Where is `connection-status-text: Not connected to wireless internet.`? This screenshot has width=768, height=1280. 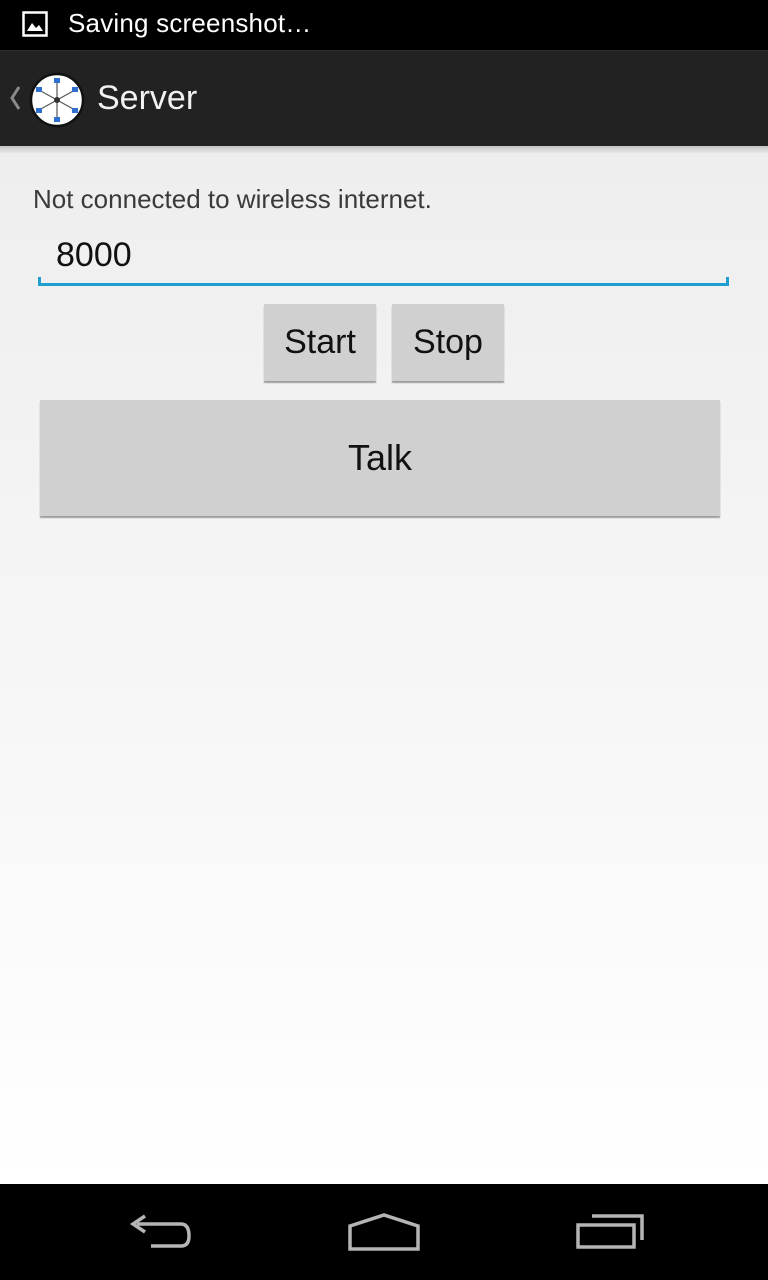 connection-status-text: Not connected to wireless internet. is located at coordinates (232, 199).